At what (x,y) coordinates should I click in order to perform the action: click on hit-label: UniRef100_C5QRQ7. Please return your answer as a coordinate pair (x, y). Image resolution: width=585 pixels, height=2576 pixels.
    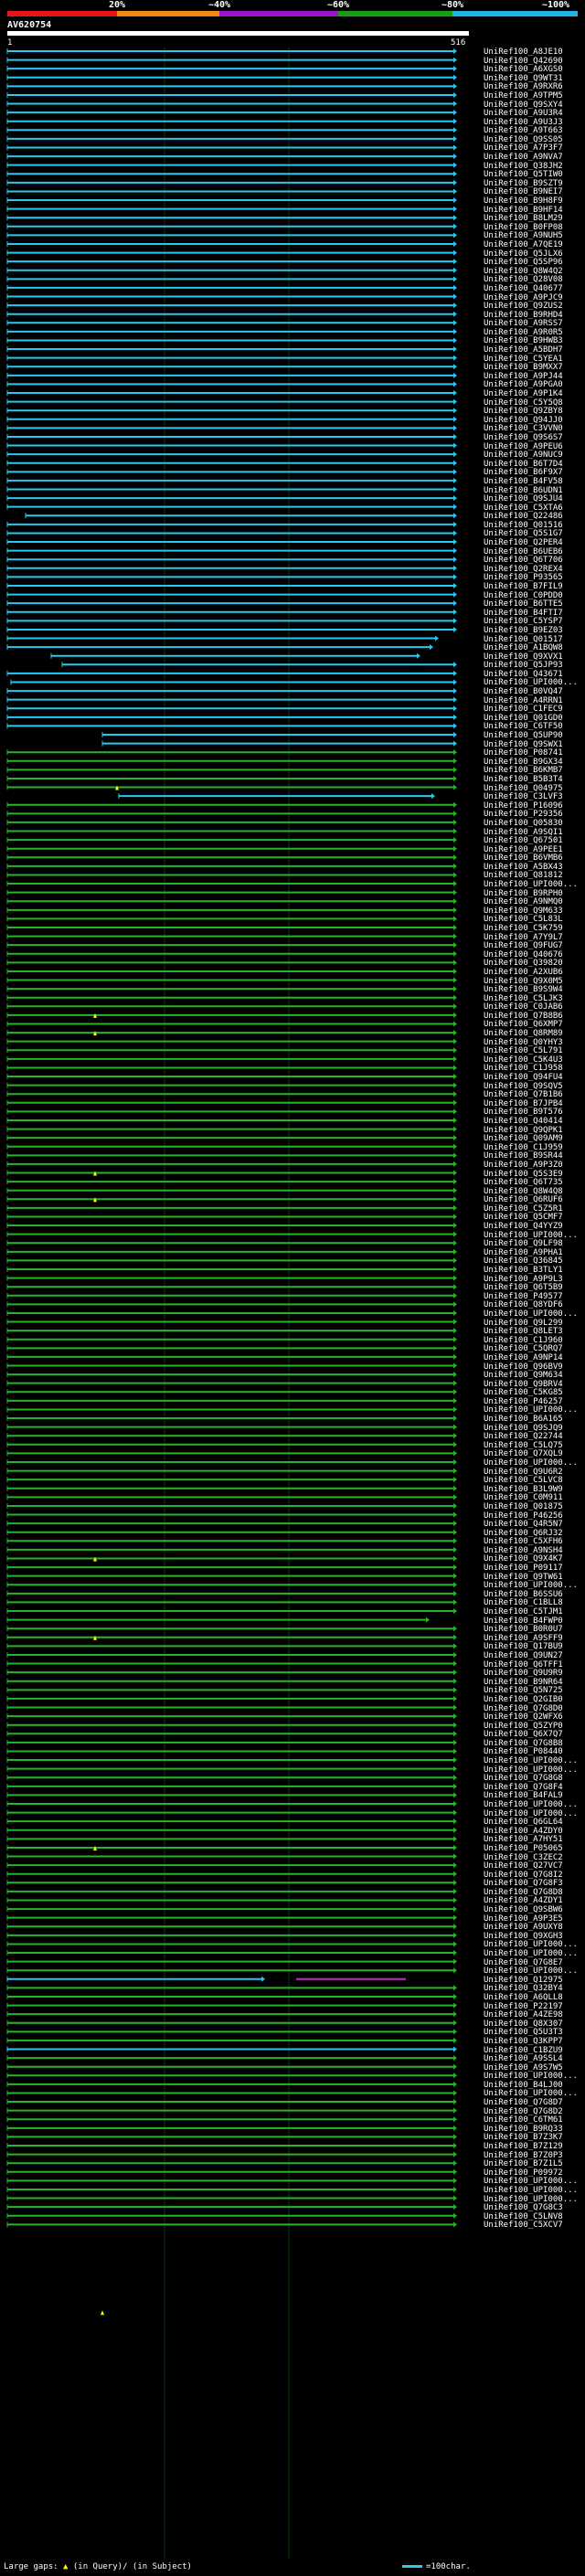
    Looking at the image, I should click on (523, 1348).